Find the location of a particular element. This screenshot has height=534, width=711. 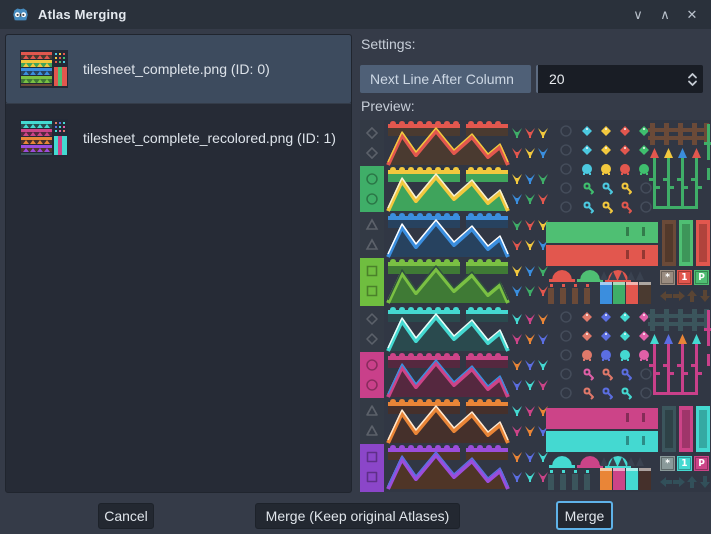

merge-button: Merge is located at coordinates (584, 515).